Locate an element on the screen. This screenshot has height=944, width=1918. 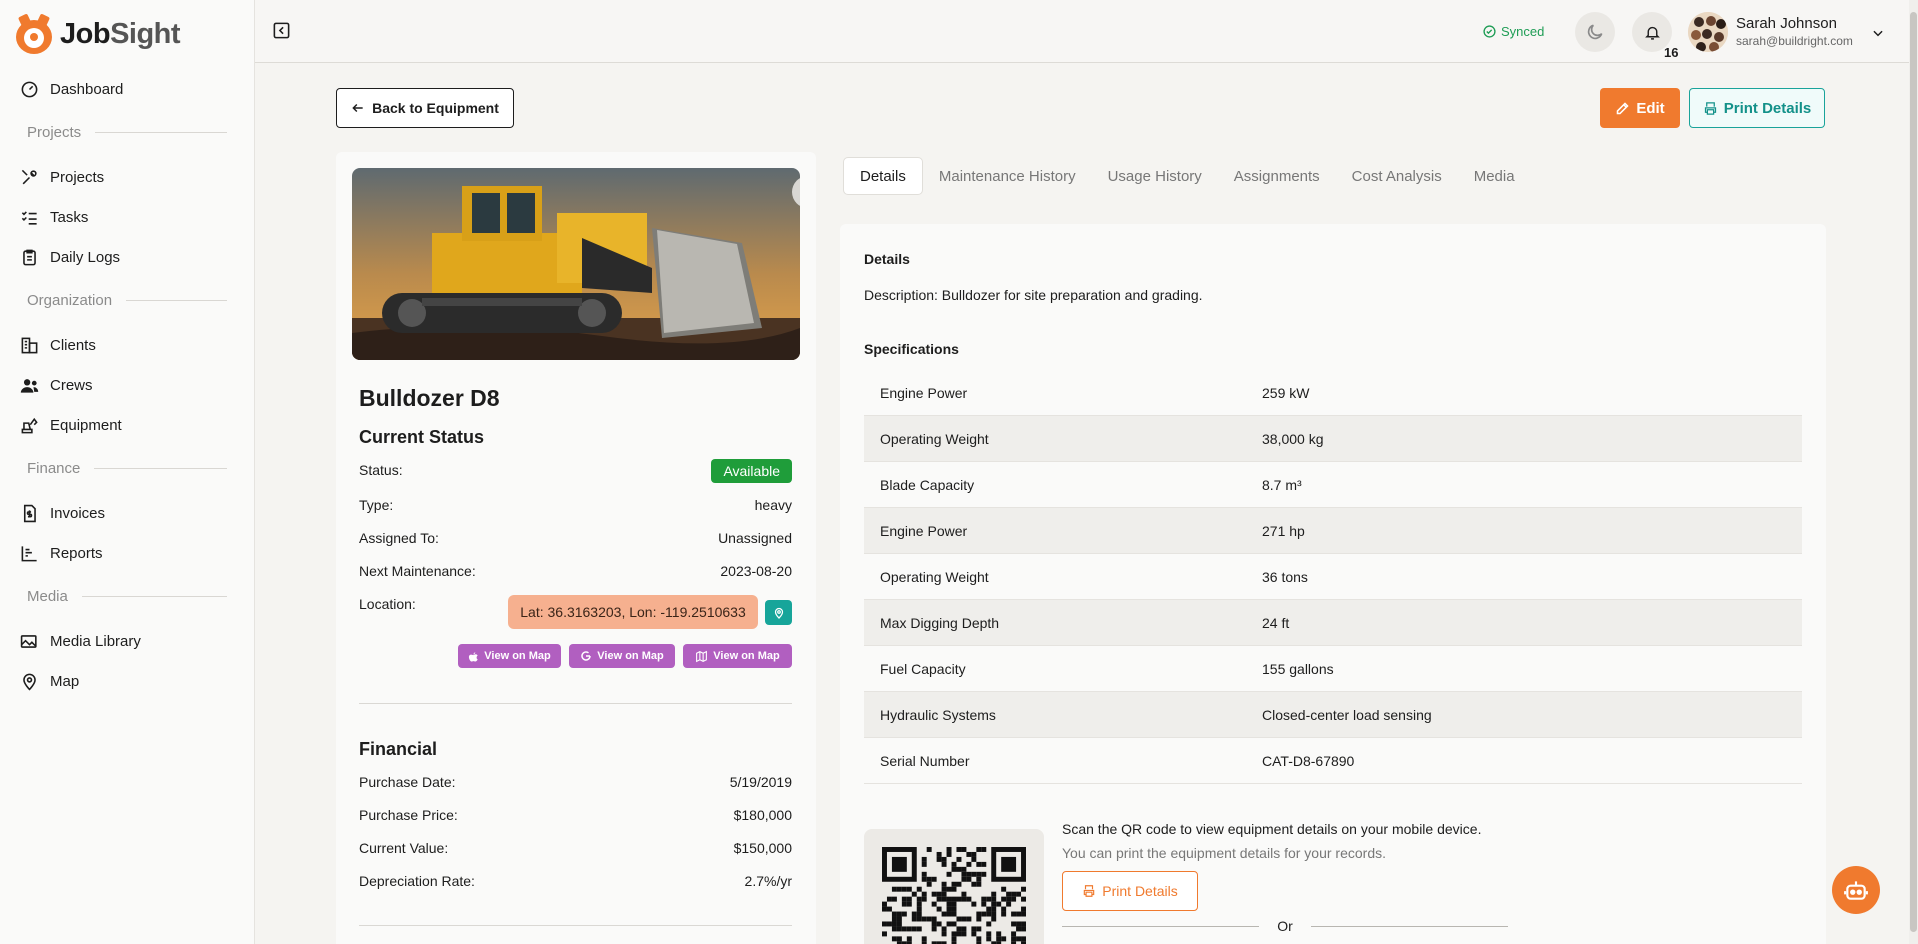
google-maps-button: View on Map is located at coordinates (622, 656).